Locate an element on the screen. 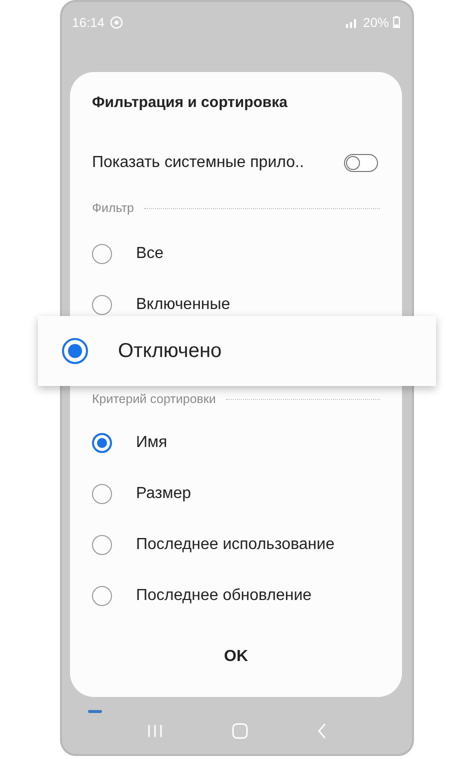 The height and width of the screenshot is (759, 474). radio-option: Имя is located at coordinates (236, 442).